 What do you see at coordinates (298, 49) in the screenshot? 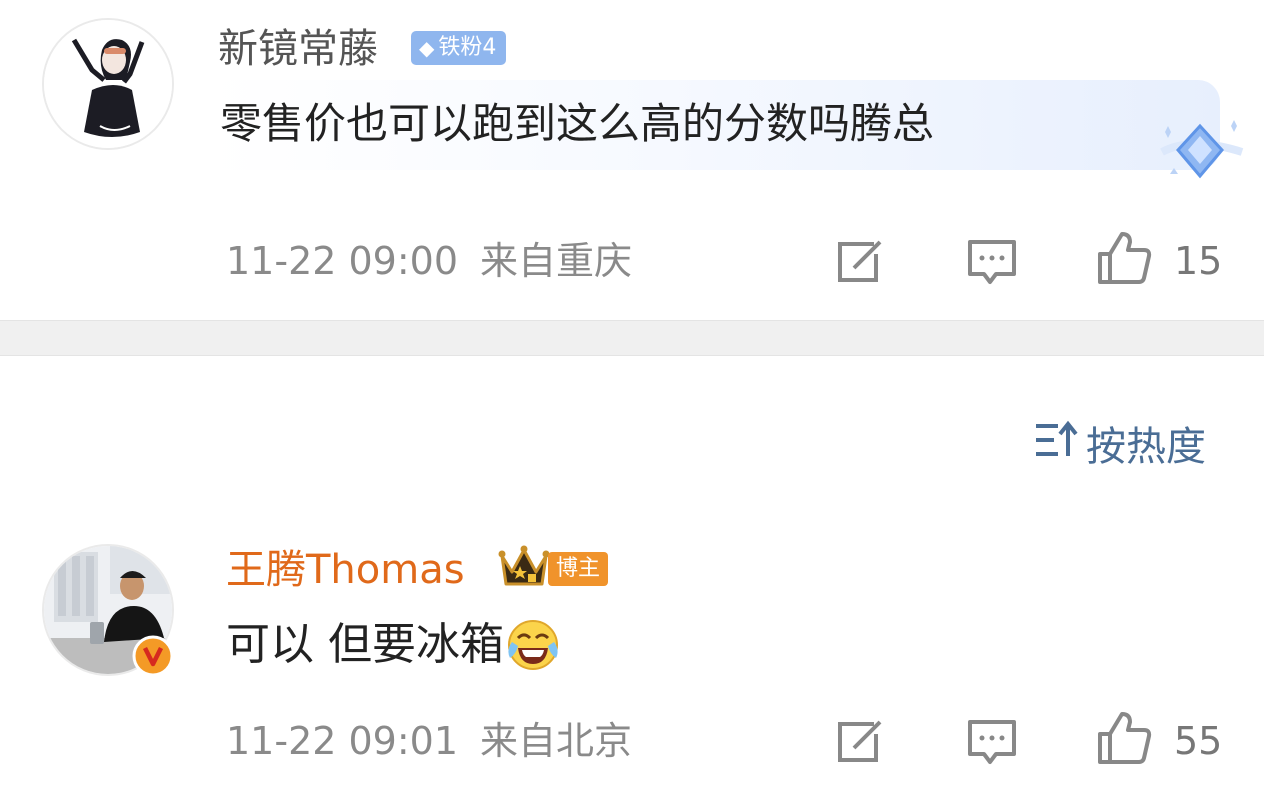
I see `username: 新镜常藤` at bounding box center [298, 49].